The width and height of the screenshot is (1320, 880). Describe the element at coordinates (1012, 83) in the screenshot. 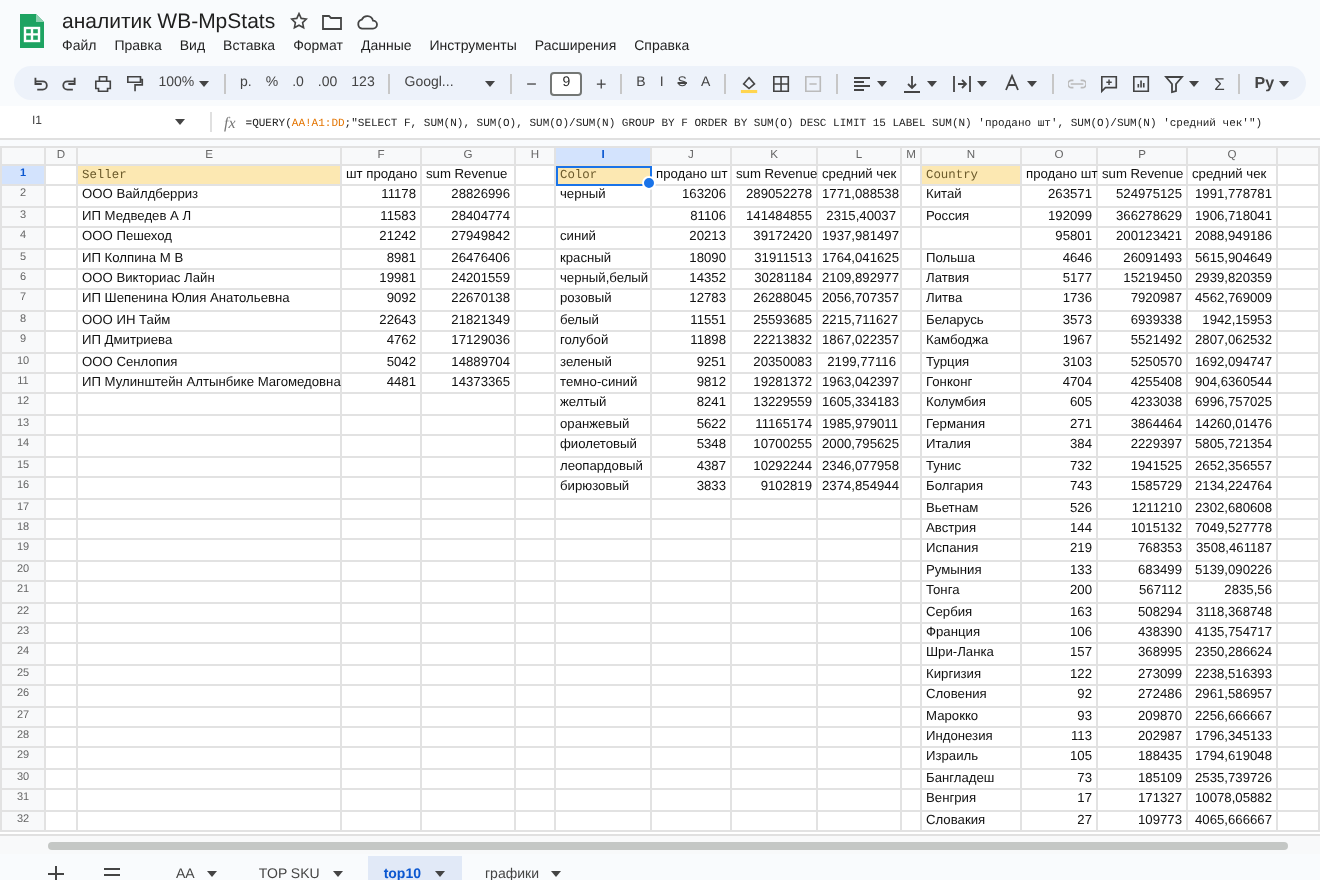

I see `text-rotation-icon` at that location.